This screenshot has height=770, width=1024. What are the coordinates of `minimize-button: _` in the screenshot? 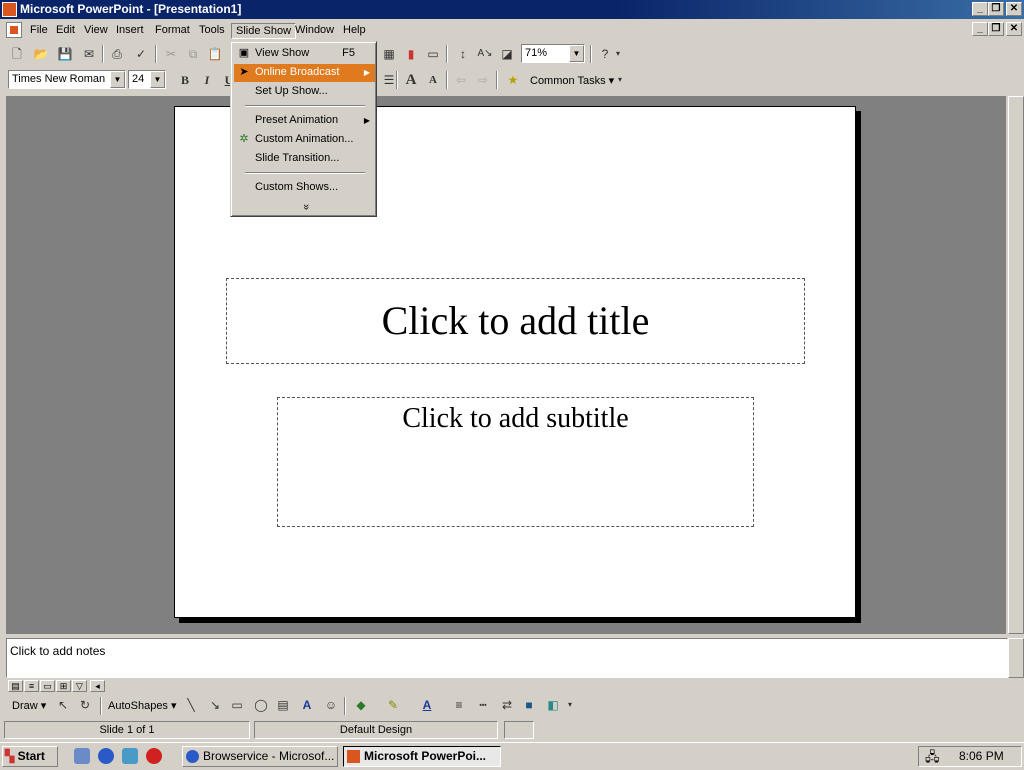 It's located at (980, 9).